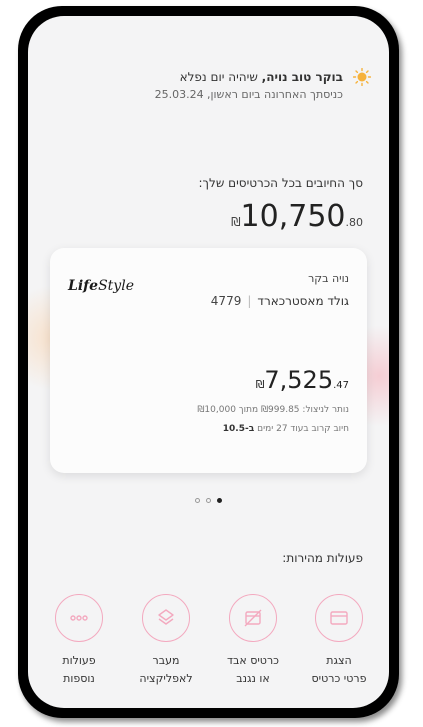  Describe the element at coordinates (328, 278) in the screenshot. I see `card-owner-name: נויה בקר` at that location.